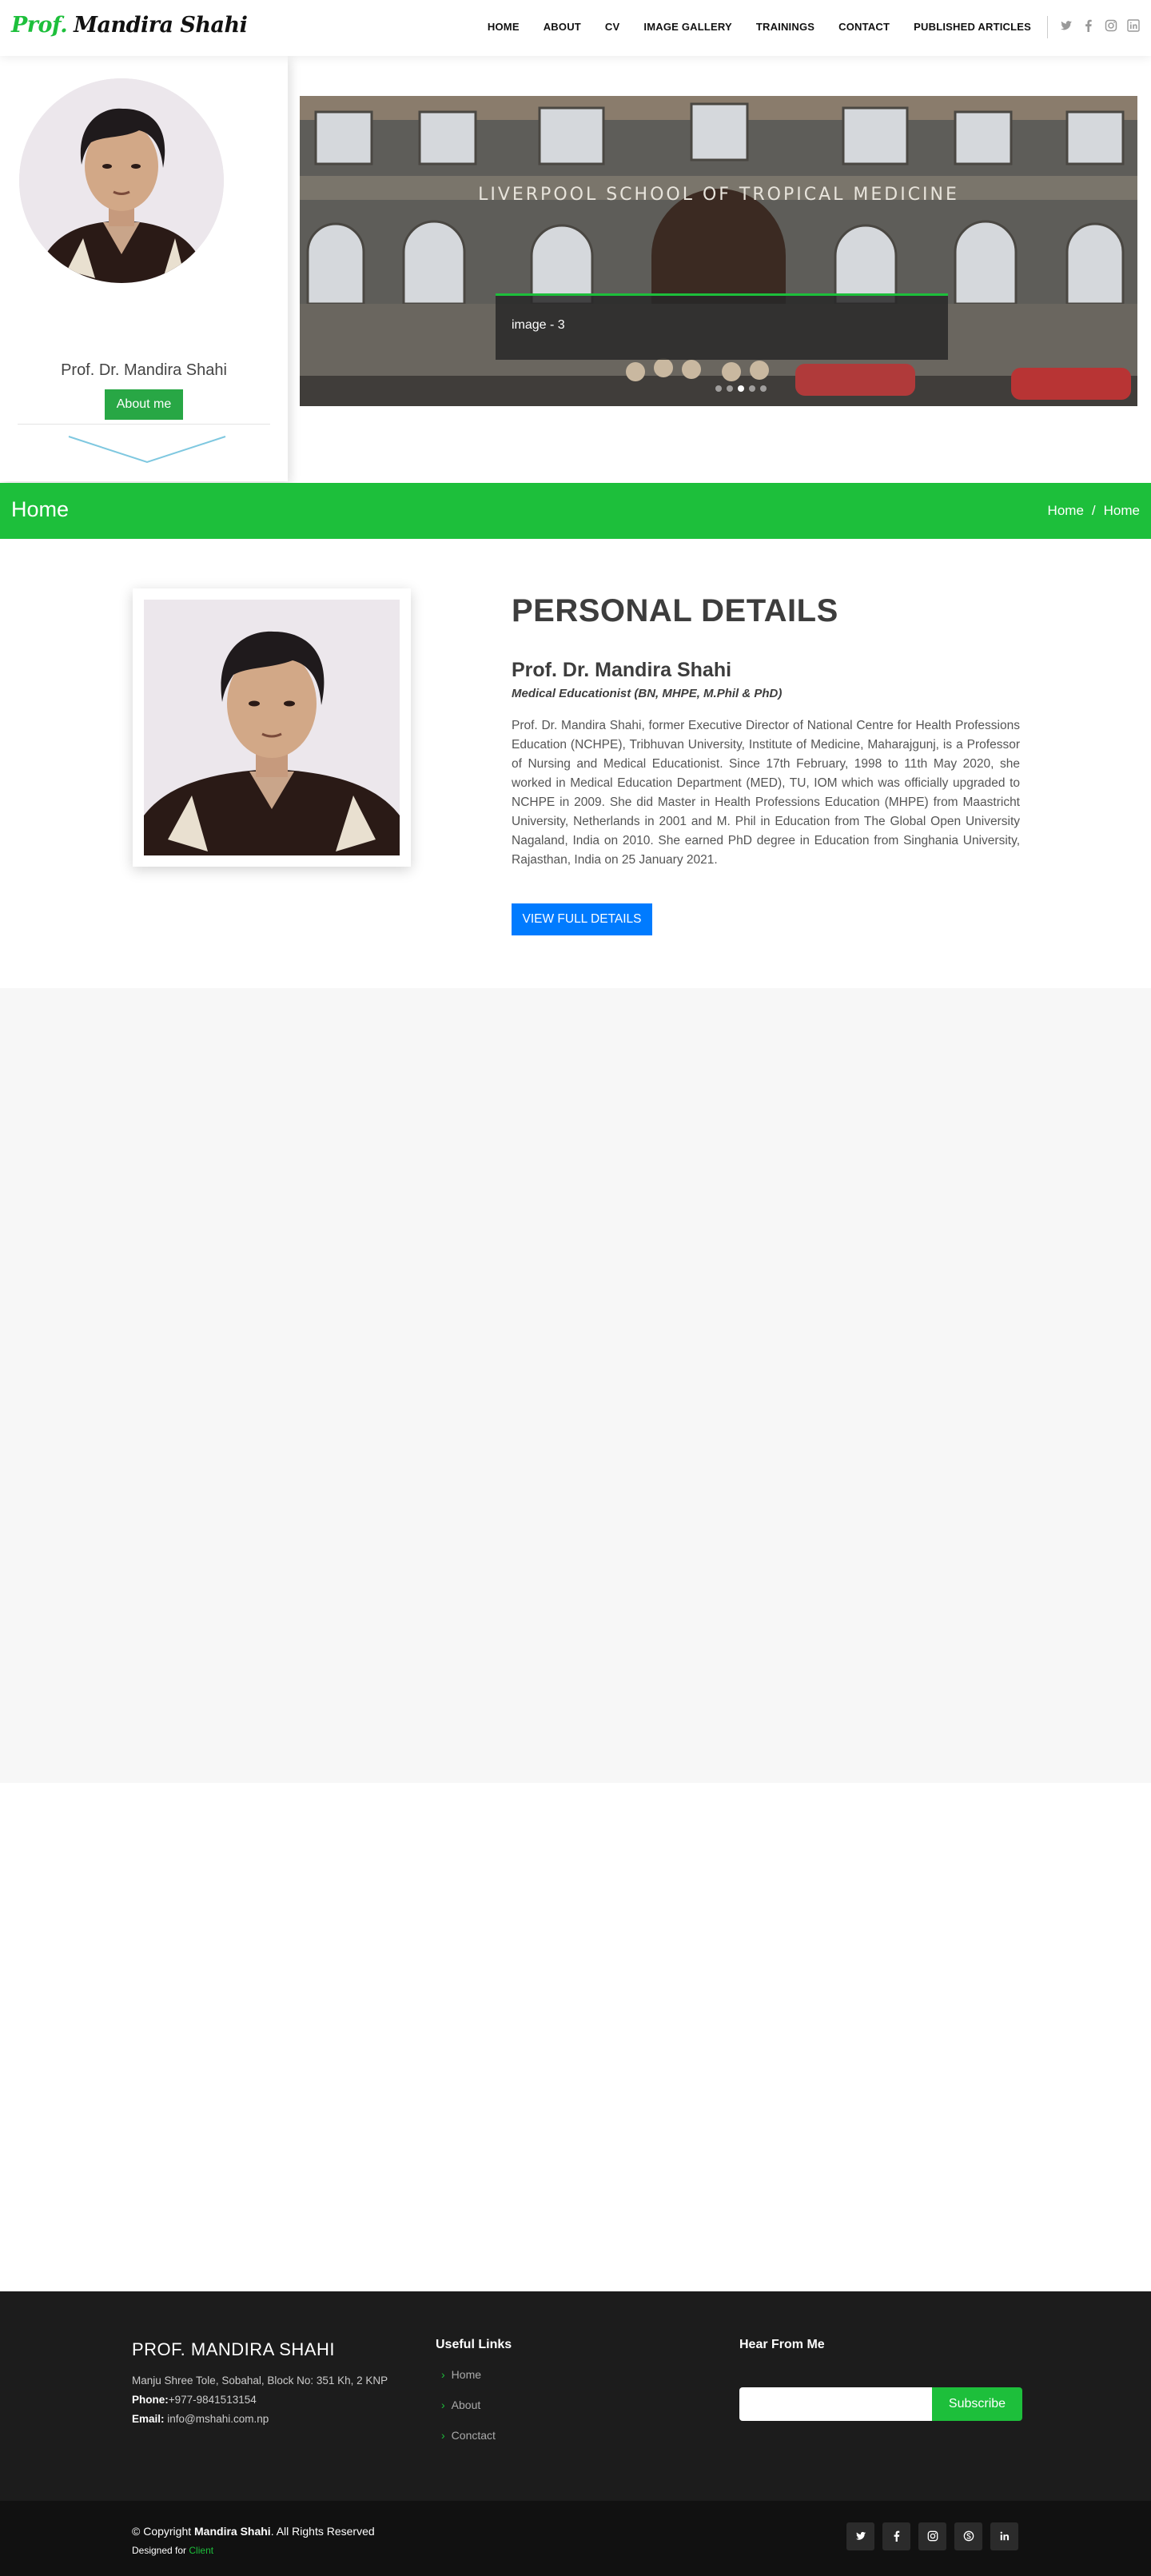  I want to click on newsletter-email-input, so click(835, 2404).